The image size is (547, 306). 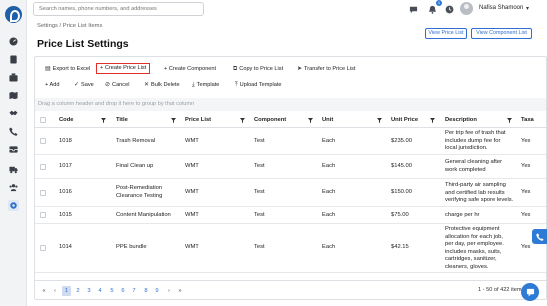 I want to click on handshake-icon, so click(x=13, y=113).